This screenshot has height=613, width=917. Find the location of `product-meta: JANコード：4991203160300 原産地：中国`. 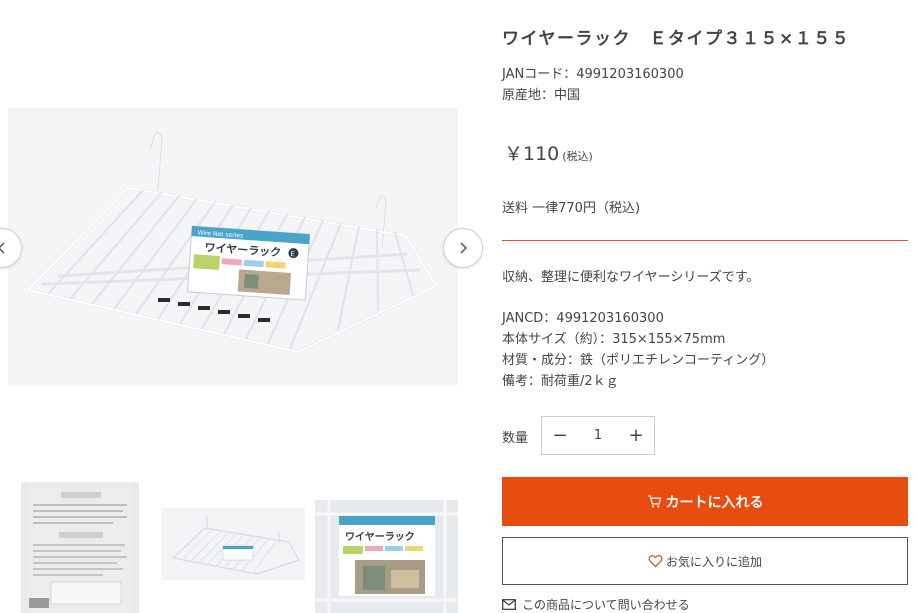

product-meta: JANコード：4991203160300 原産地：中国 is located at coordinates (593, 85).